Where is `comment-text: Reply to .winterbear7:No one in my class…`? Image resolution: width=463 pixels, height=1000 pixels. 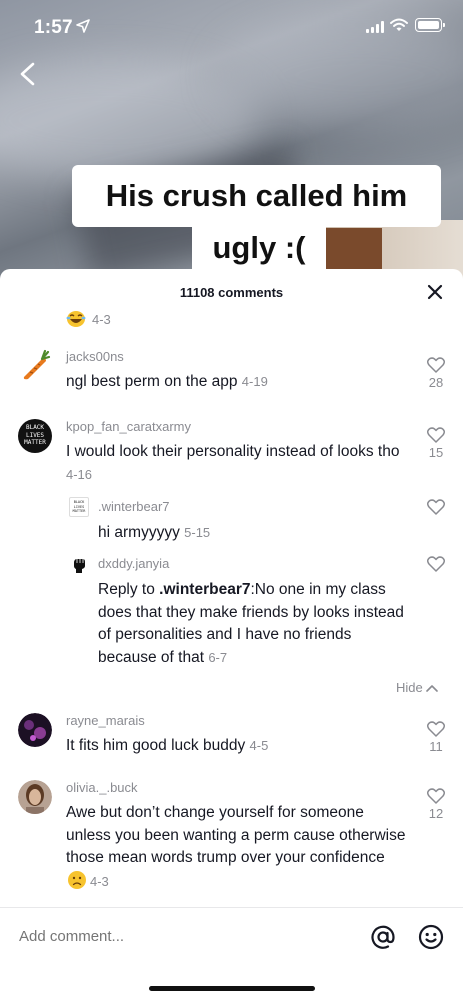
comment-text: Reply to .winterbear7:No one in my class… is located at coordinates (255, 624).